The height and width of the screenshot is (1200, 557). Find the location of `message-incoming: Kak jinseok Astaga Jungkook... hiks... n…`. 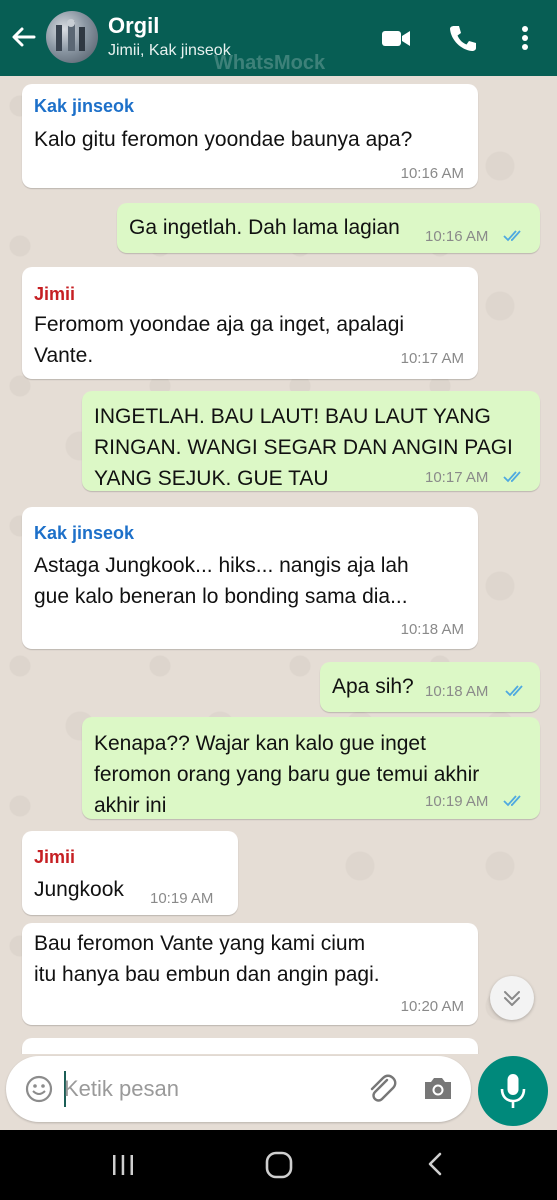

message-incoming: Kak jinseok Astaga Jungkook... hiks... n… is located at coordinates (250, 578).